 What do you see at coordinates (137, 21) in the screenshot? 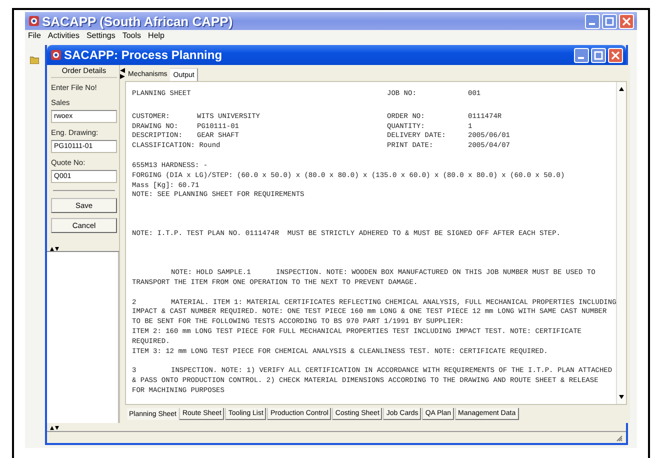
I see `window-title: SACAPP (South African CAPP)` at bounding box center [137, 21].